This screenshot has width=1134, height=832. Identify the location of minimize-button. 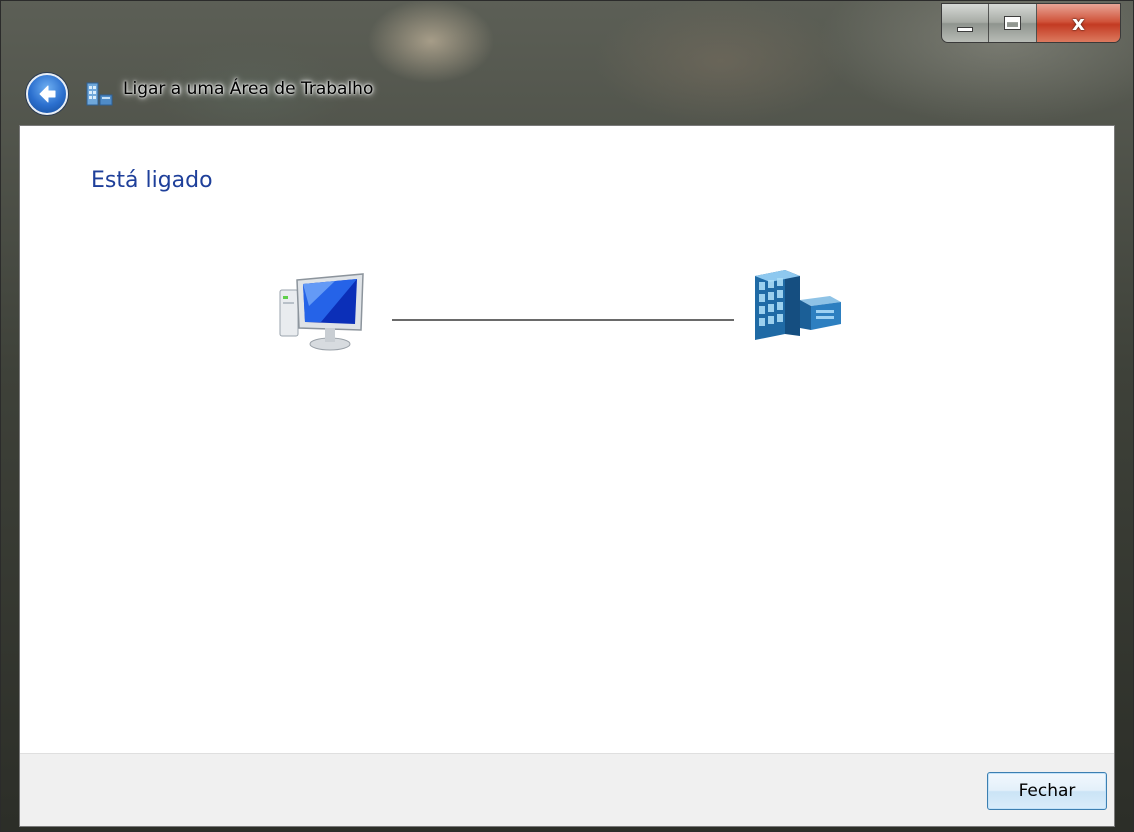
(966, 23).